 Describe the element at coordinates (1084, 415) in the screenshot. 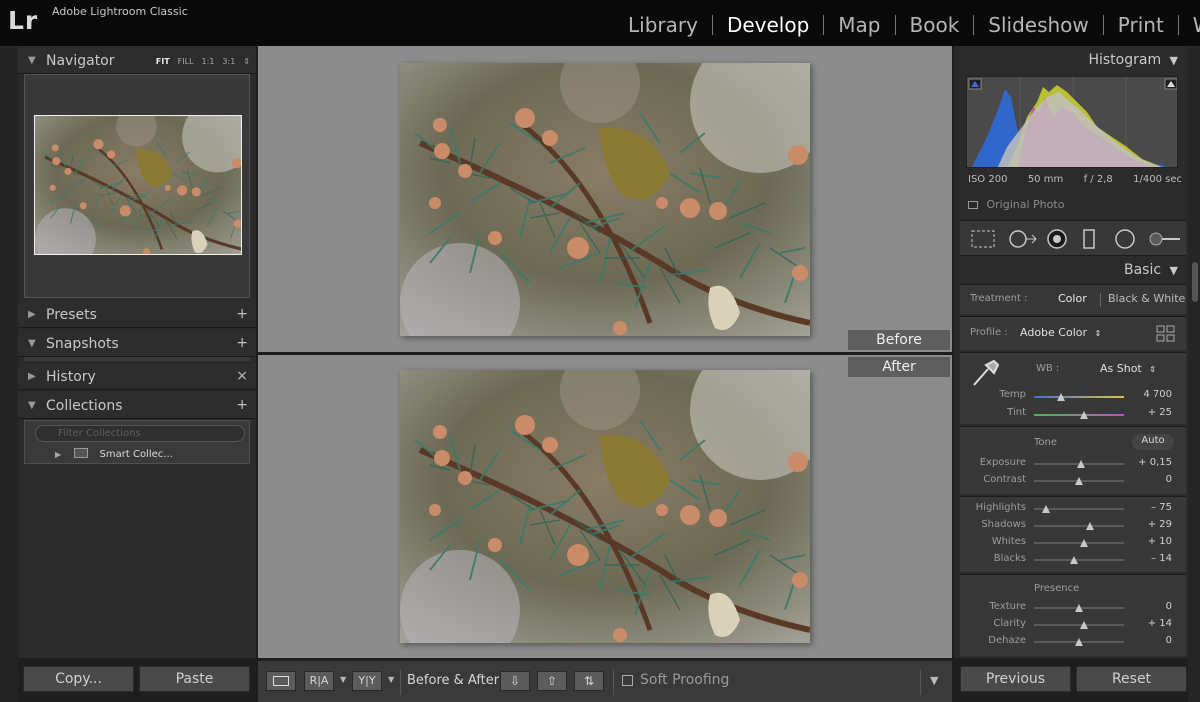

I see `tint-slider-thumb` at that location.